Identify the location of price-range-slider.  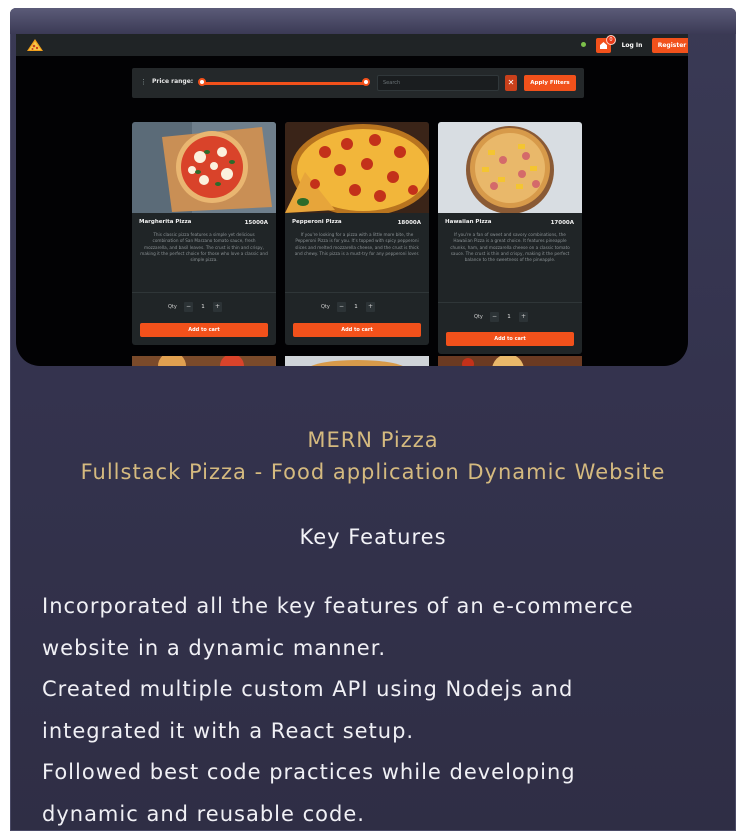
(284, 83).